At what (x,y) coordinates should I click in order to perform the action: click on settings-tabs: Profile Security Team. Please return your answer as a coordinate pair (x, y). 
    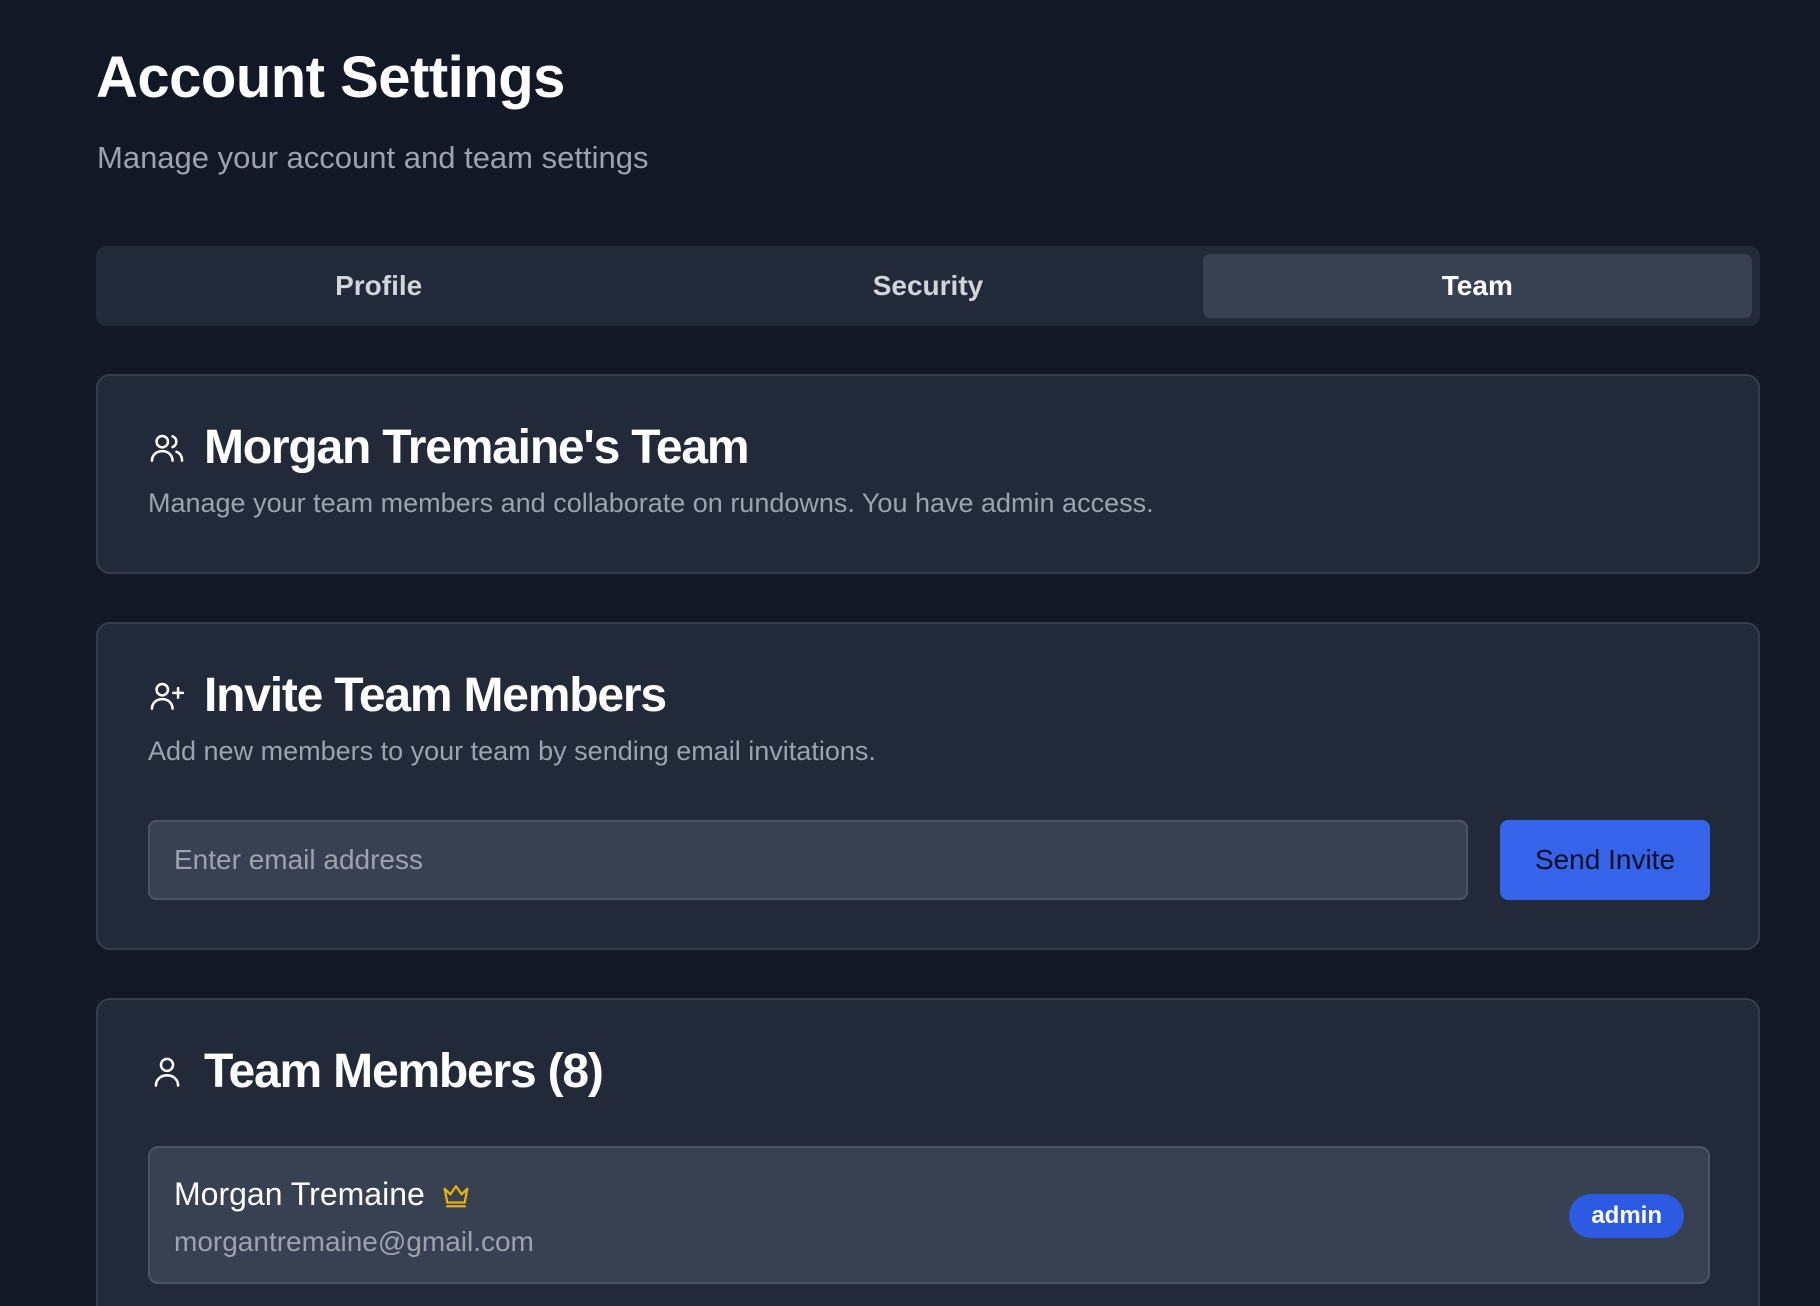
    Looking at the image, I should click on (928, 286).